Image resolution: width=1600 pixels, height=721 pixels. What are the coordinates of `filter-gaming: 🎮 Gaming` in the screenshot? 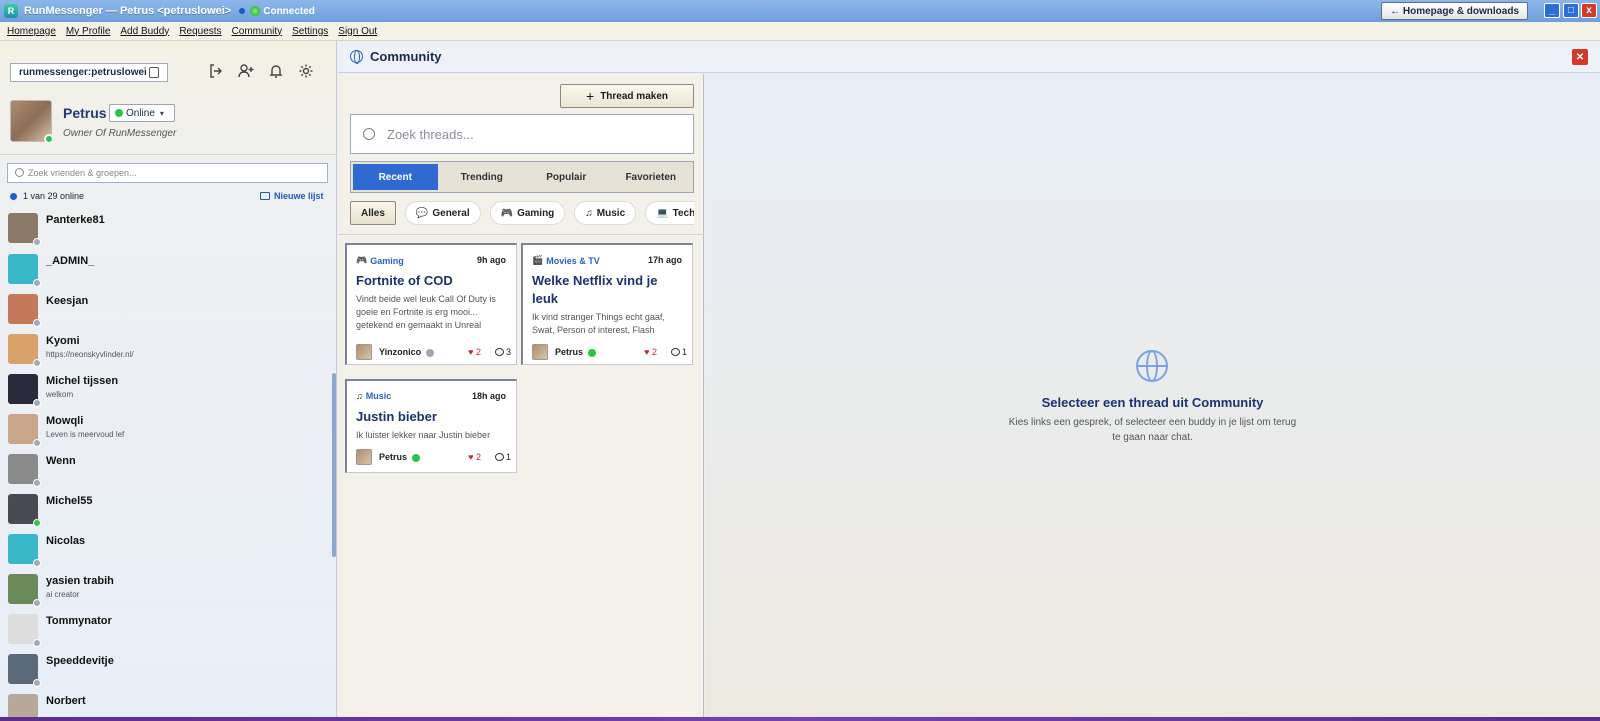 It's located at (527, 213).